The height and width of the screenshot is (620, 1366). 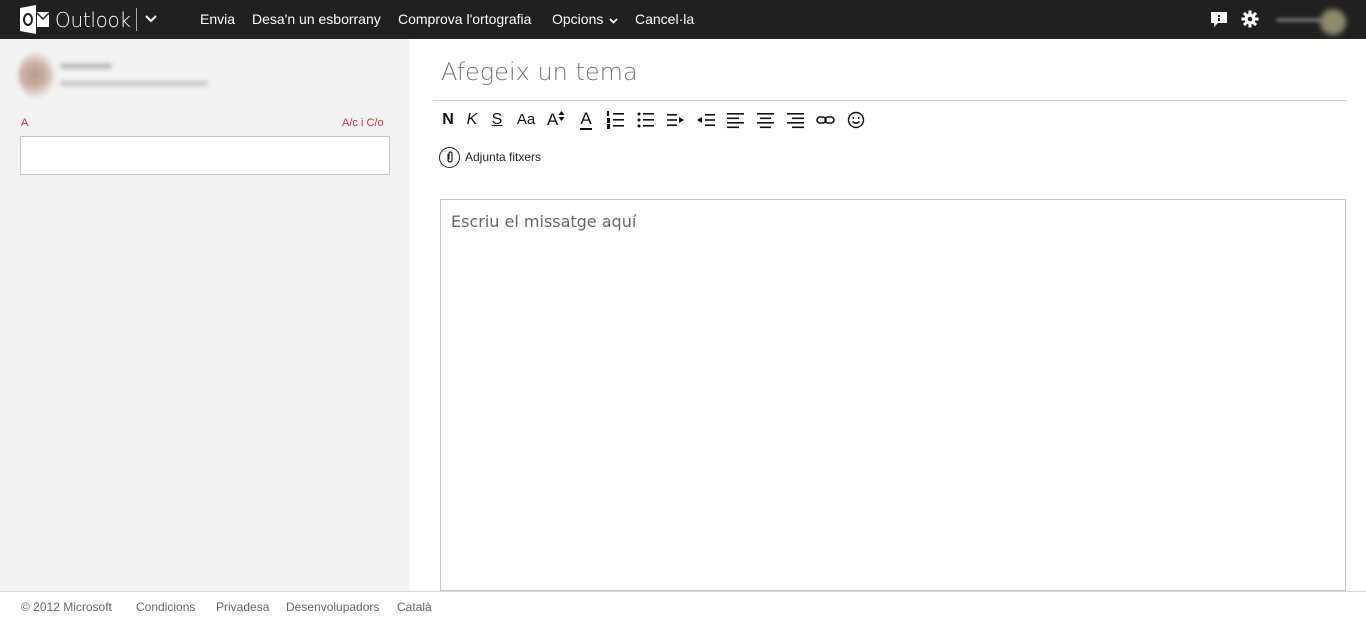 I want to click on app-name: Outlook, so click(x=93, y=19).